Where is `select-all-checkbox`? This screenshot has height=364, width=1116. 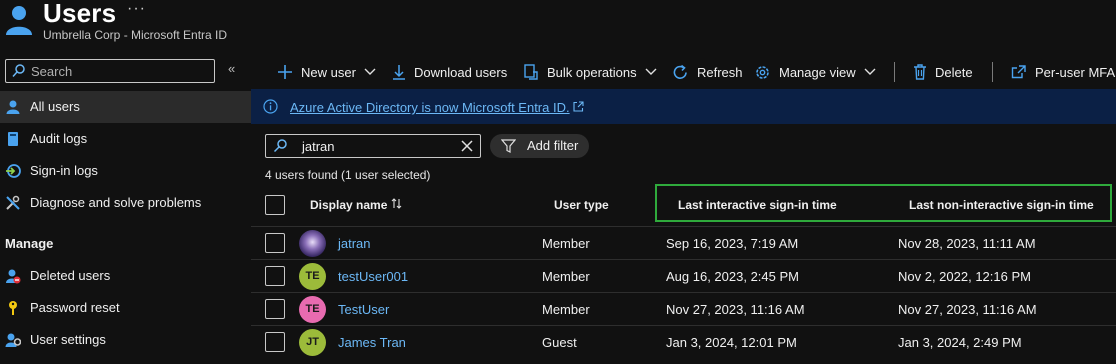 select-all-checkbox is located at coordinates (275, 205).